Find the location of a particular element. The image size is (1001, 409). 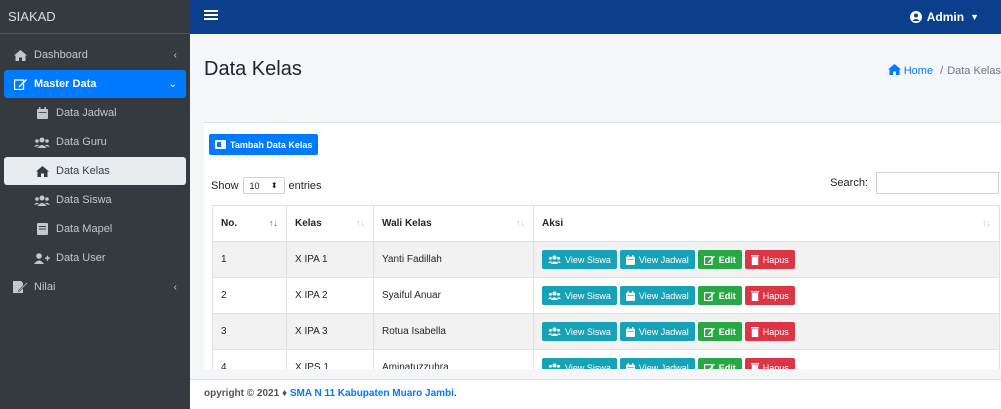

breadcrumb-home-link: Home is located at coordinates (911, 70).